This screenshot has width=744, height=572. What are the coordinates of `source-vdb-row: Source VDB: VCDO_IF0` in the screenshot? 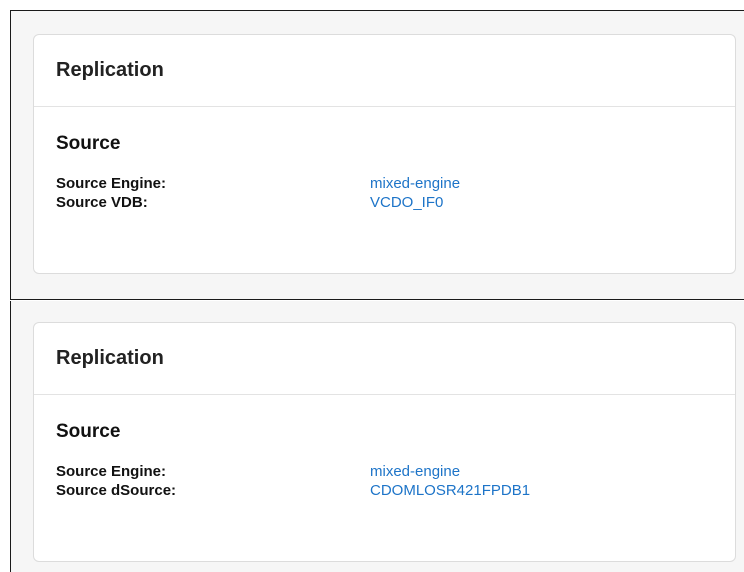 It's located at (384, 203).